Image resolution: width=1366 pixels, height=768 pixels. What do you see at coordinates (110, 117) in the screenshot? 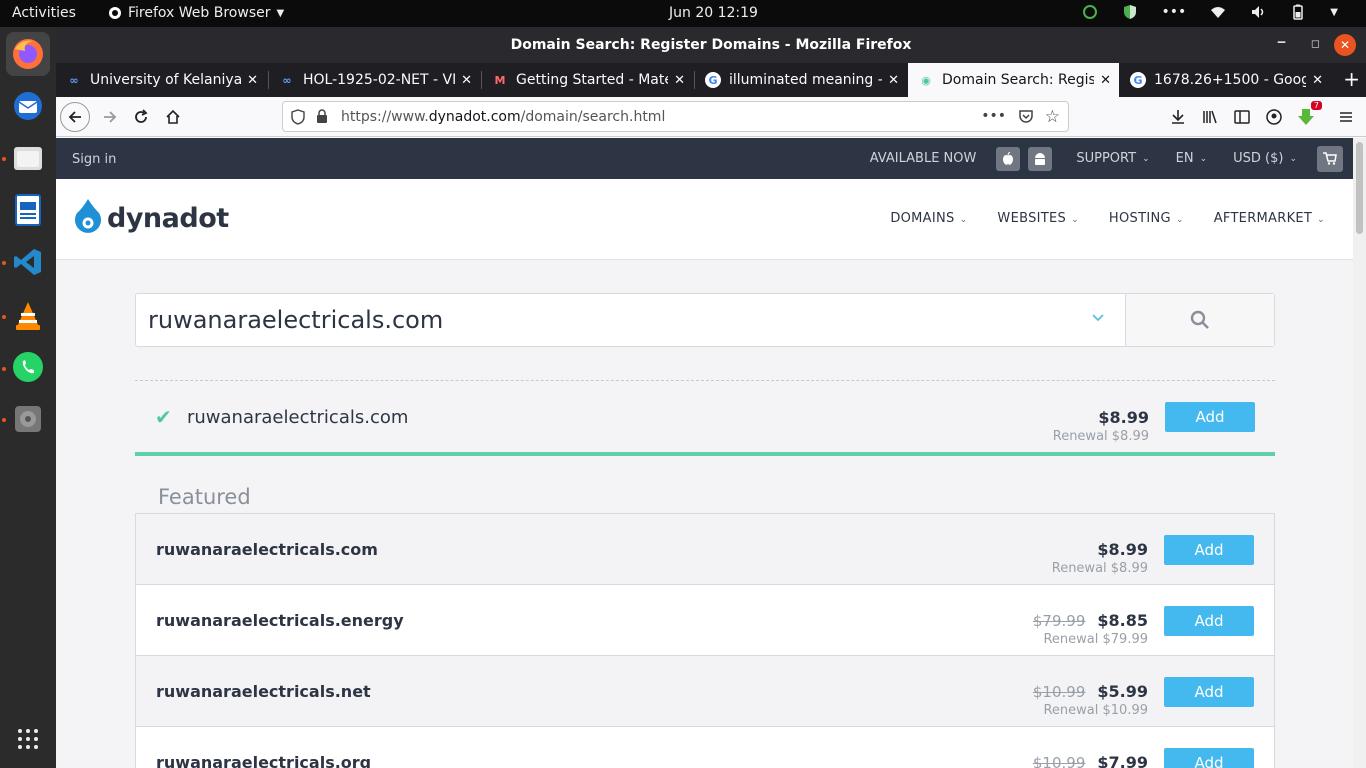
I see `forward-button` at bounding box center [110, 117].